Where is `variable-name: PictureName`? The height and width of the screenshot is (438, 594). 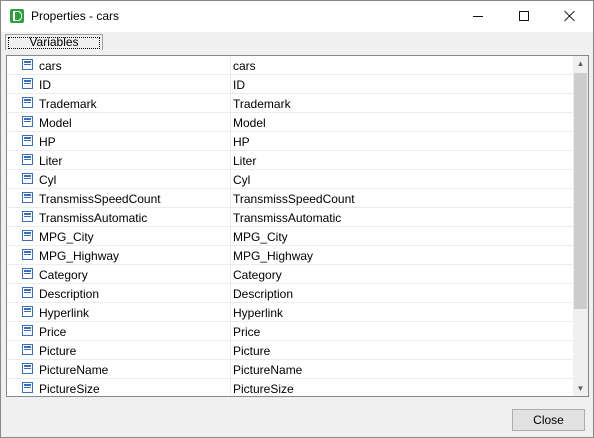 variable-name: PictureName is located at coordinates (74, 370).